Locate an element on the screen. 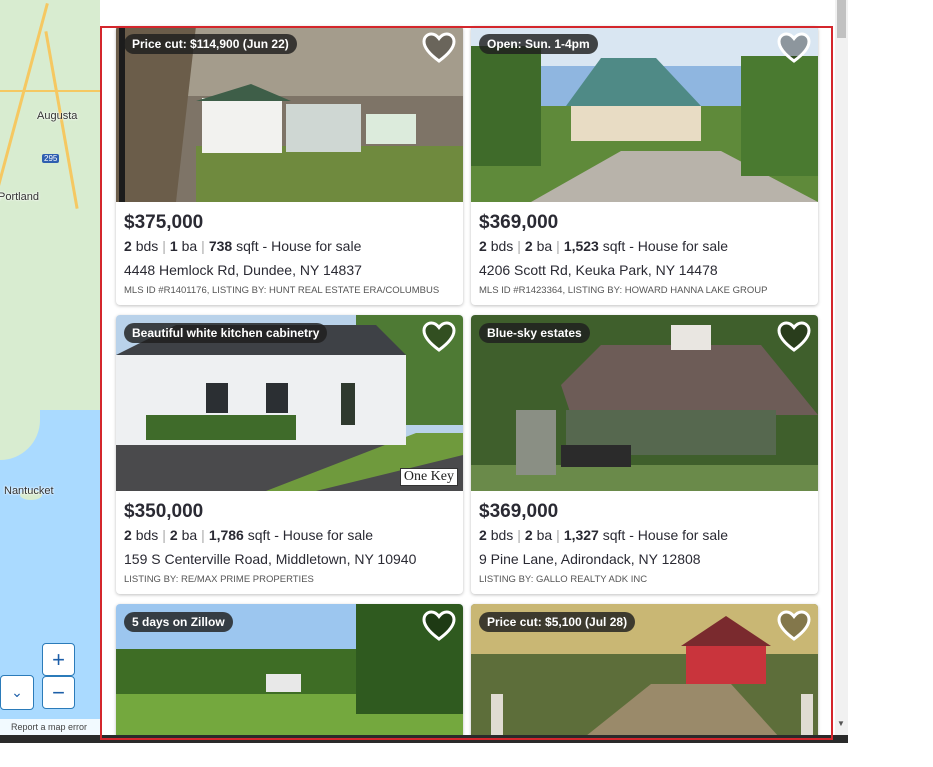 The height and width of the screenshot is (767, 933). listing-address: 4448 Hemlock Rd, Dundee, NY 14837 is located at coordinates (293, 271).